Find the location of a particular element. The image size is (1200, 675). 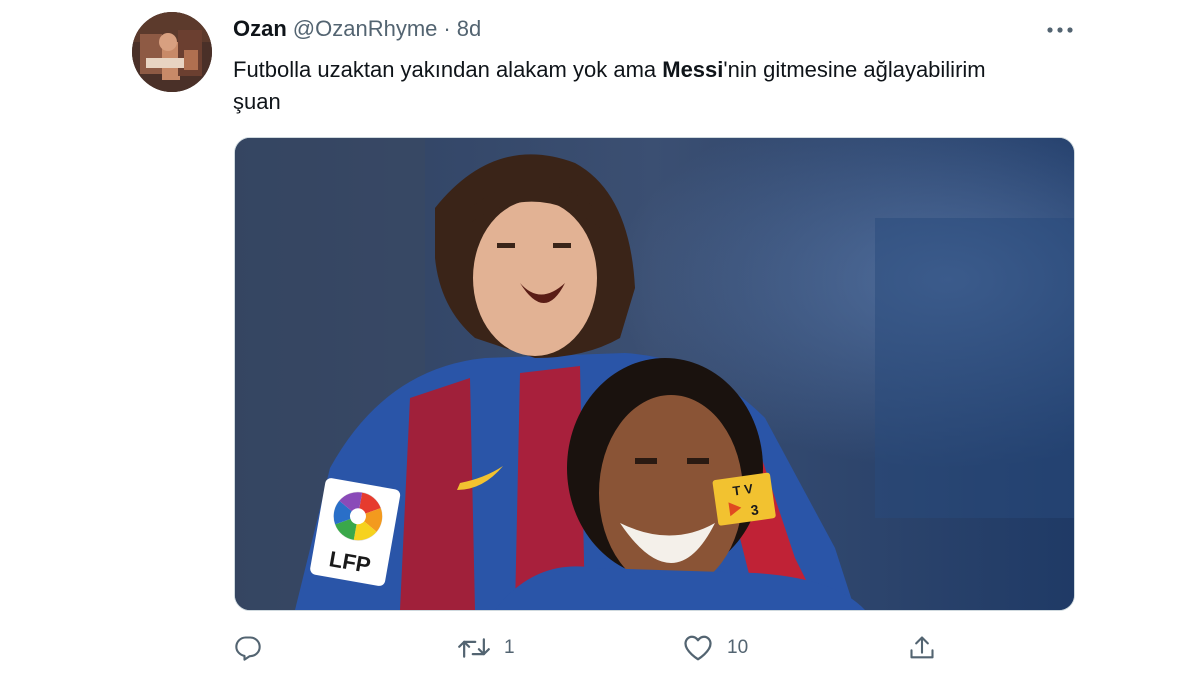

author-handle: @OzanRhyme is located at coordinates (365, 29).